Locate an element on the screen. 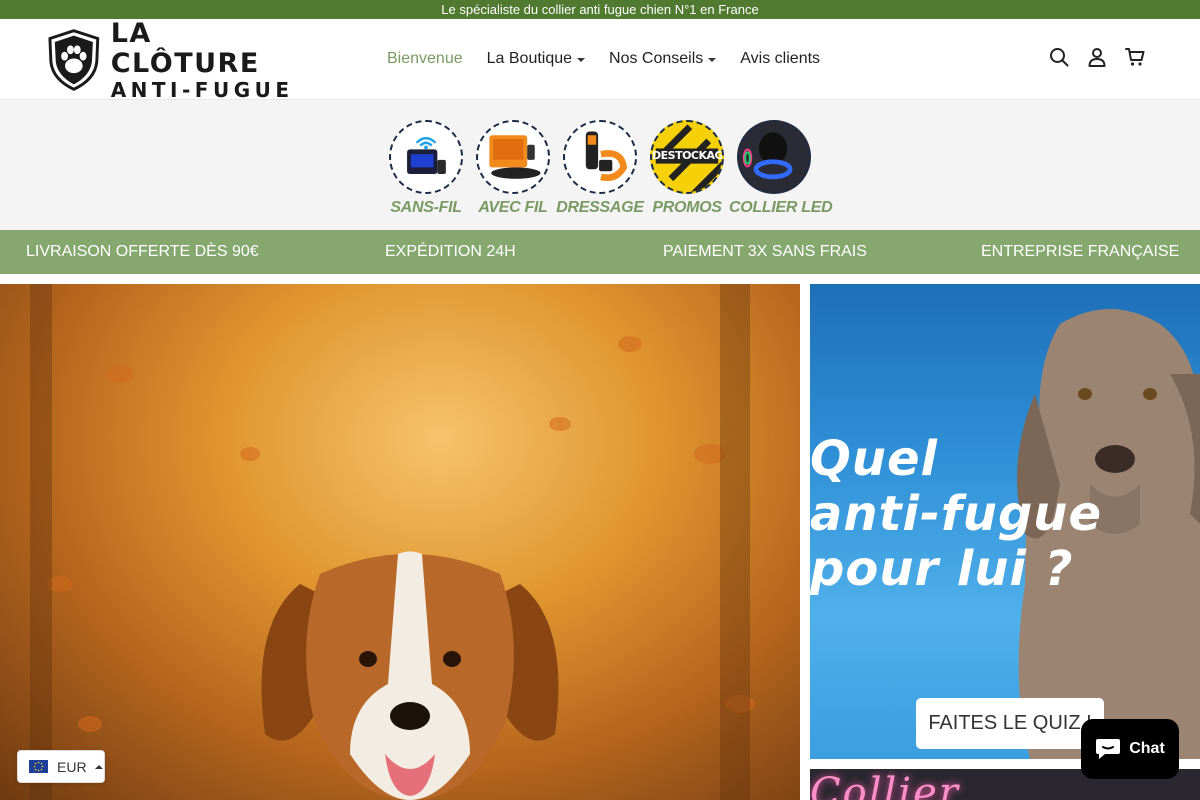 This screenshot has width=1200, height=800. training-collar-icon is located at coordinates (606, 156).